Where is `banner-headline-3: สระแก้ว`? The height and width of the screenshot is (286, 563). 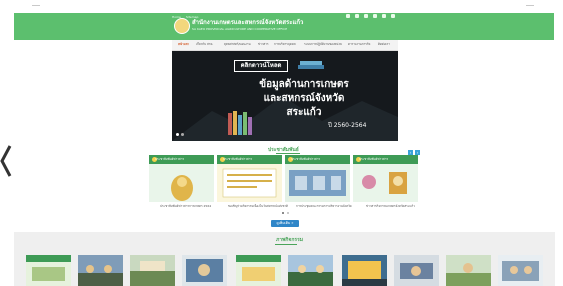
banner-headline-3: สระแก้ว is located at coordinates (304, 112).